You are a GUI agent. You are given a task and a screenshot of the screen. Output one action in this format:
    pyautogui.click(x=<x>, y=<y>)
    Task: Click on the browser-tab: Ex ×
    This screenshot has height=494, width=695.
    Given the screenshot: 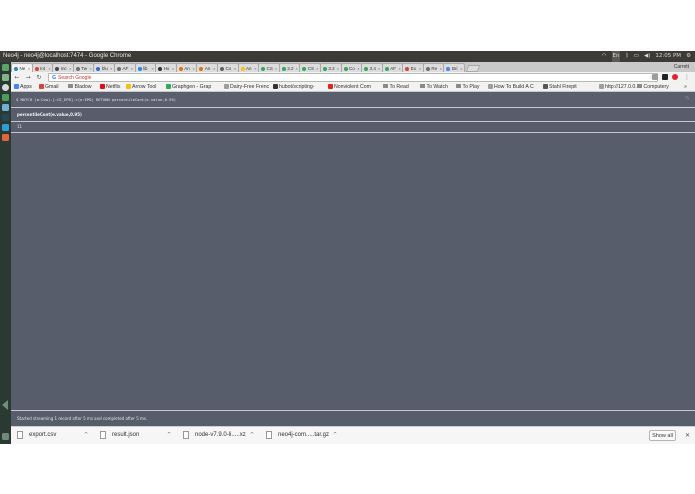 What is the action you would take?
    pyautogui.click(x=413, y=67)
    